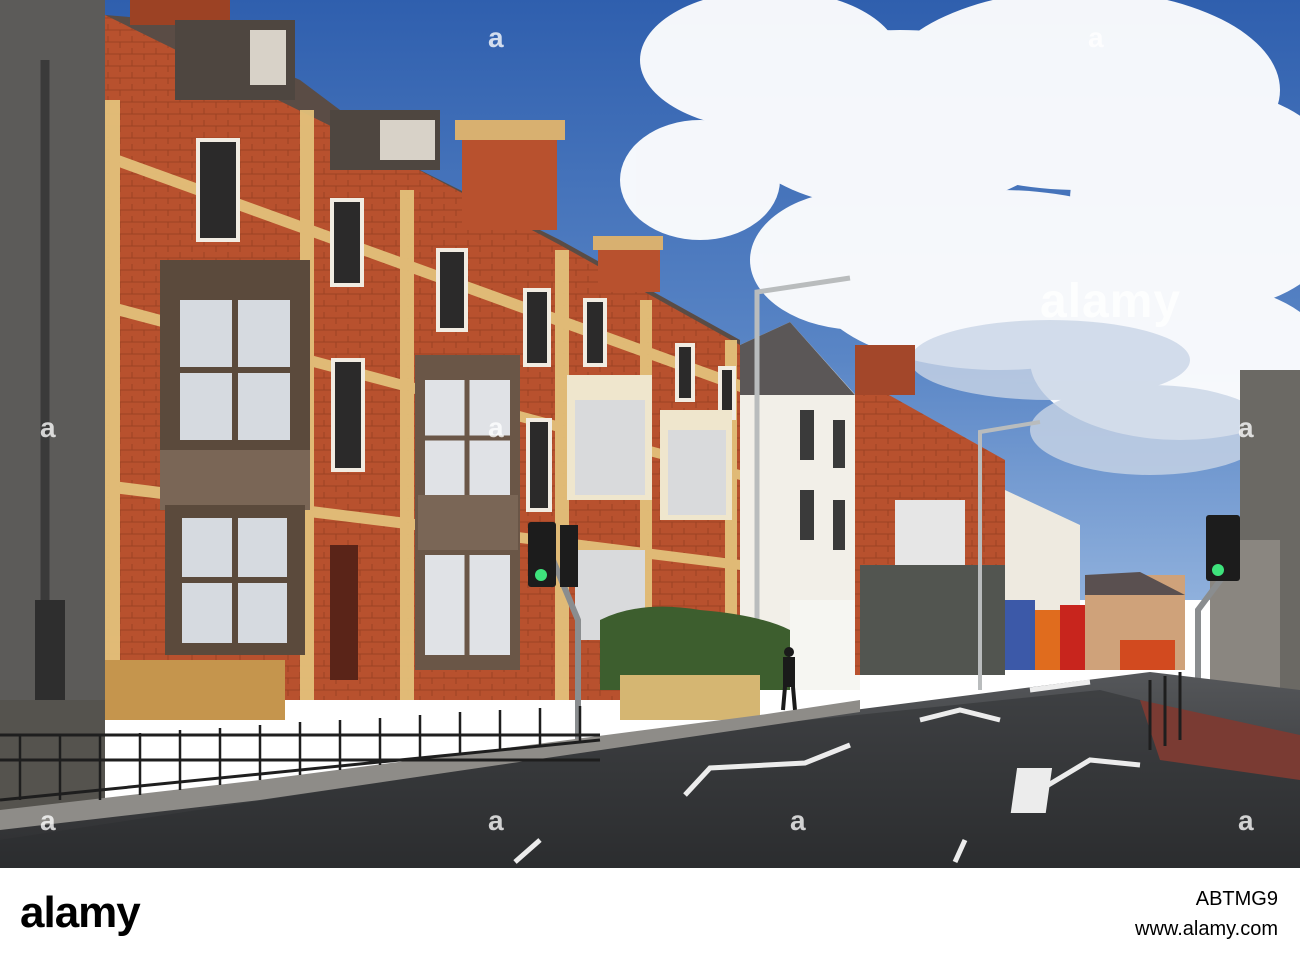  I want to click on front-door, so click(344, 612).